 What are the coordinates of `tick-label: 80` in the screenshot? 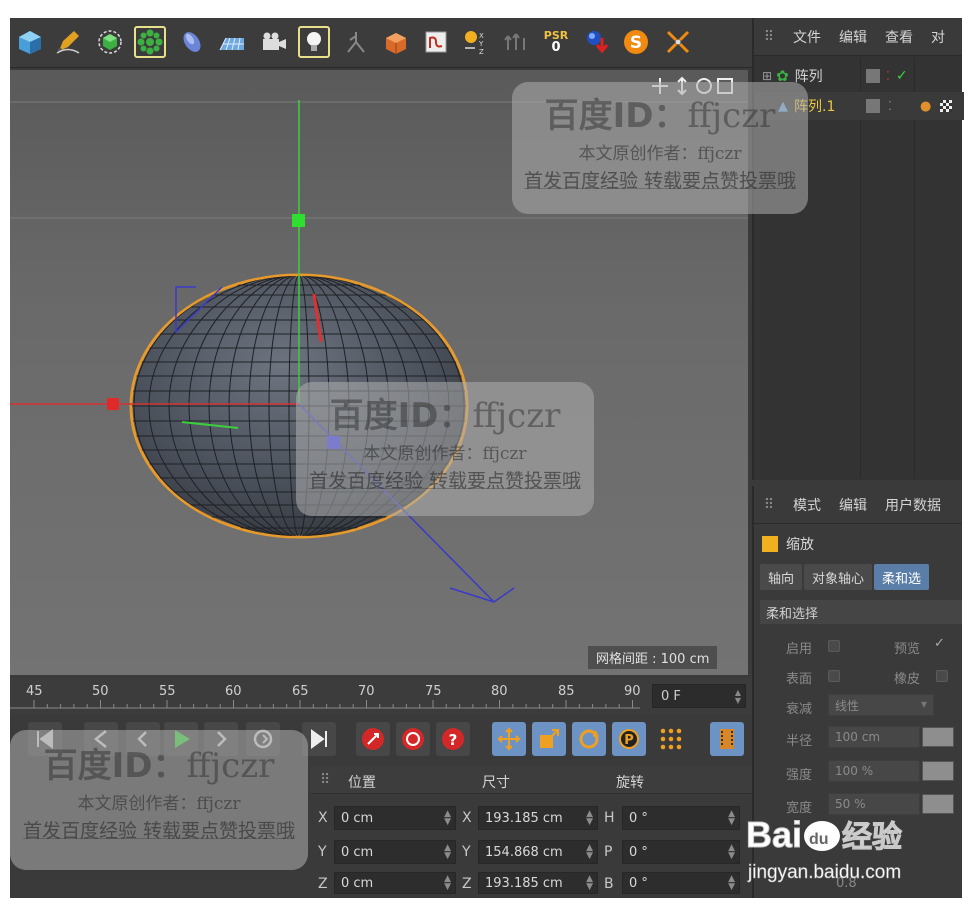 It's located at (499, 691).